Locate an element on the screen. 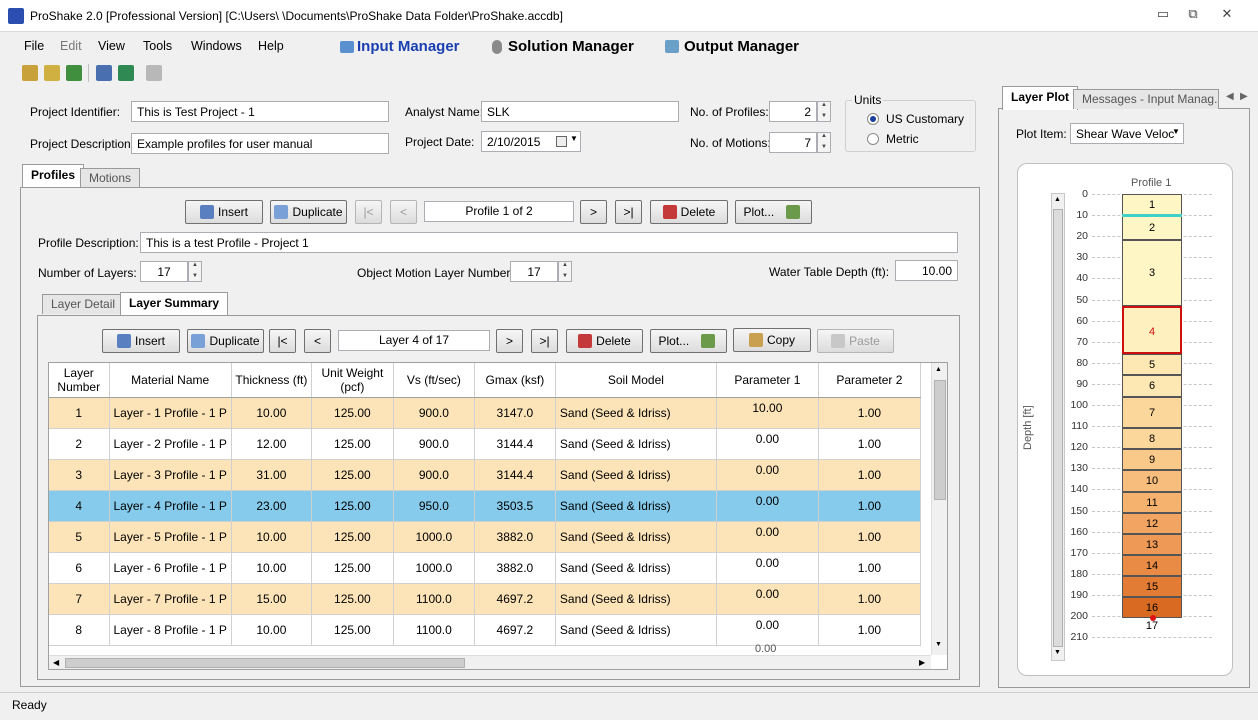 This screenshot has width=1258, height=720. tab-motions: Motions is located at coordinates (110, 178).